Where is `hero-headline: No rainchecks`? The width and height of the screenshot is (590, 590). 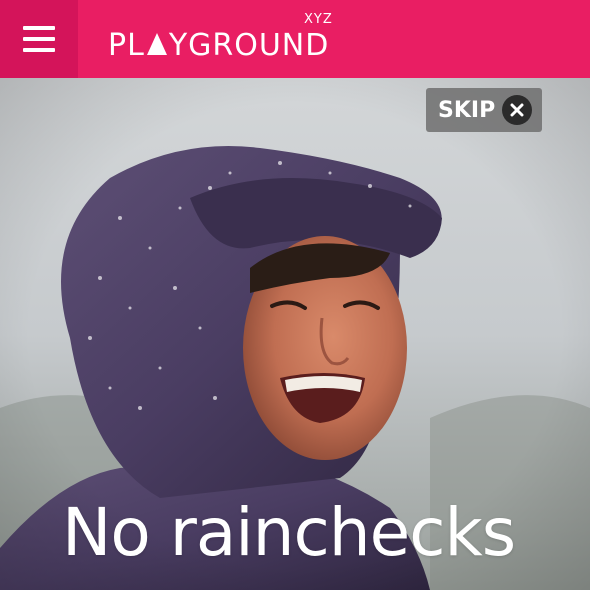
hero-headline: No rainchecks is located at coordinates (289, 532).